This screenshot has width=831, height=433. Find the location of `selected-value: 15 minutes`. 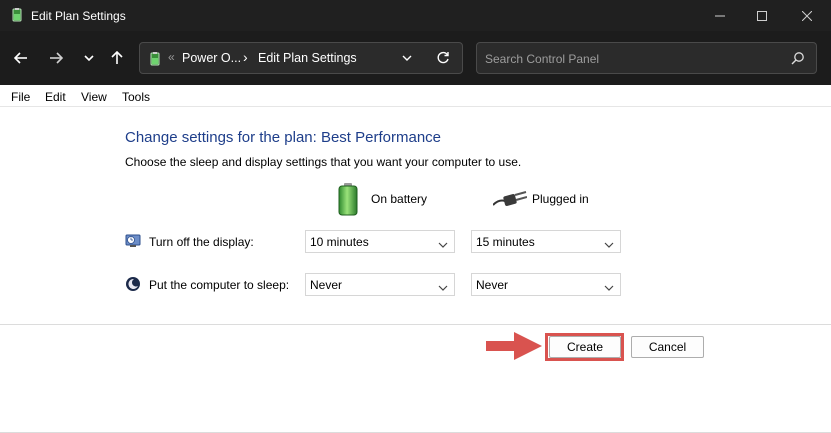

selected-value: 15 minutes is located at coordinates (505, 242).